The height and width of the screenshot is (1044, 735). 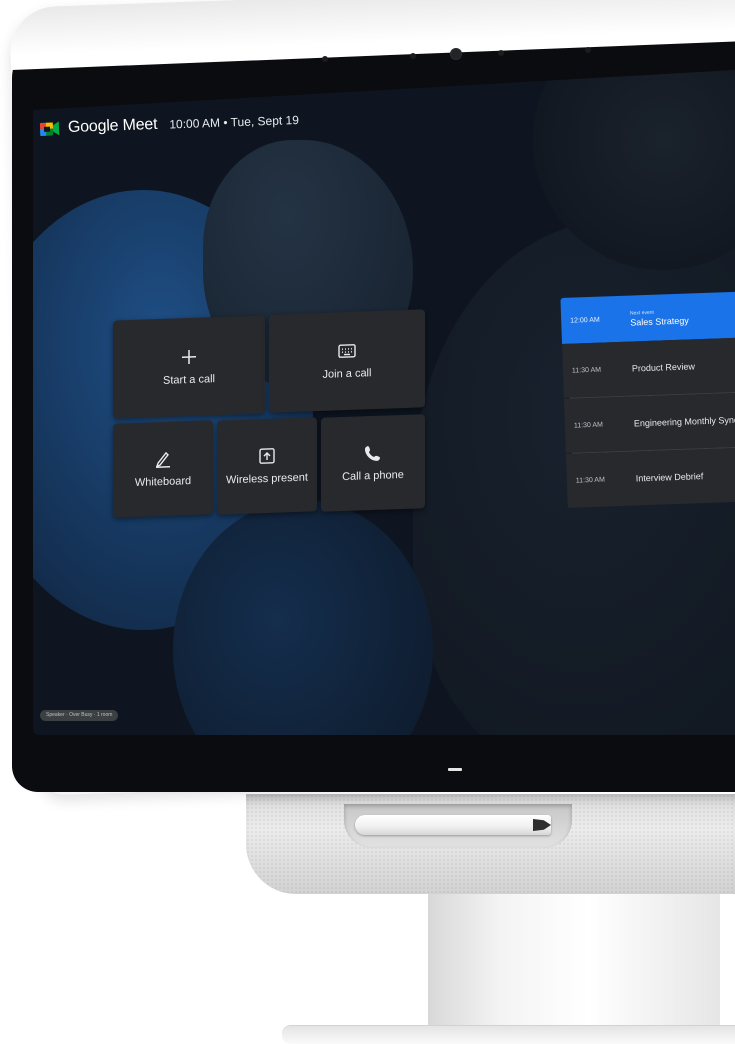 I want to click on whiteboard-label: Whiteboard, so click(x=163, y=482).